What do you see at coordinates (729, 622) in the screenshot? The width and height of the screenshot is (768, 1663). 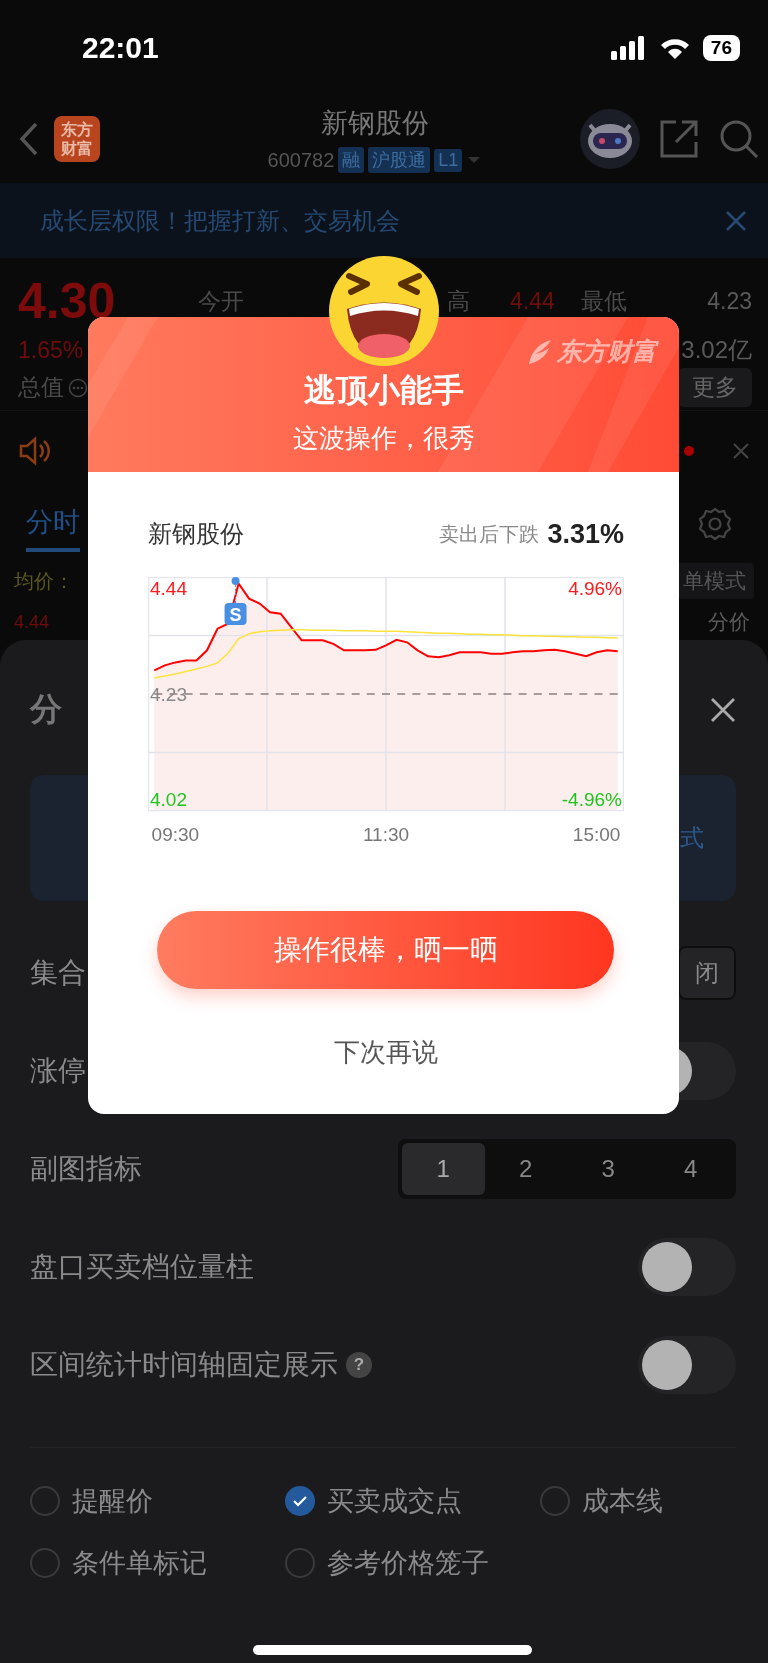 I see `split-price-label: 分价` at bounding box center [729, 622].